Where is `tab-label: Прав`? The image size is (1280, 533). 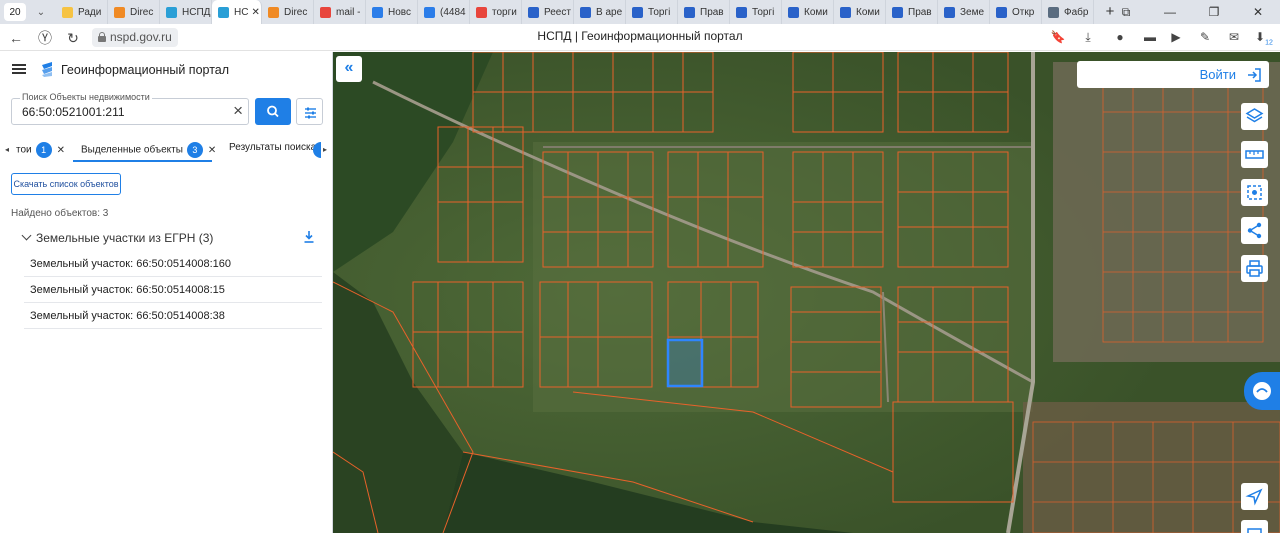
tab-label: Прав is located at coordinates (712, 12).